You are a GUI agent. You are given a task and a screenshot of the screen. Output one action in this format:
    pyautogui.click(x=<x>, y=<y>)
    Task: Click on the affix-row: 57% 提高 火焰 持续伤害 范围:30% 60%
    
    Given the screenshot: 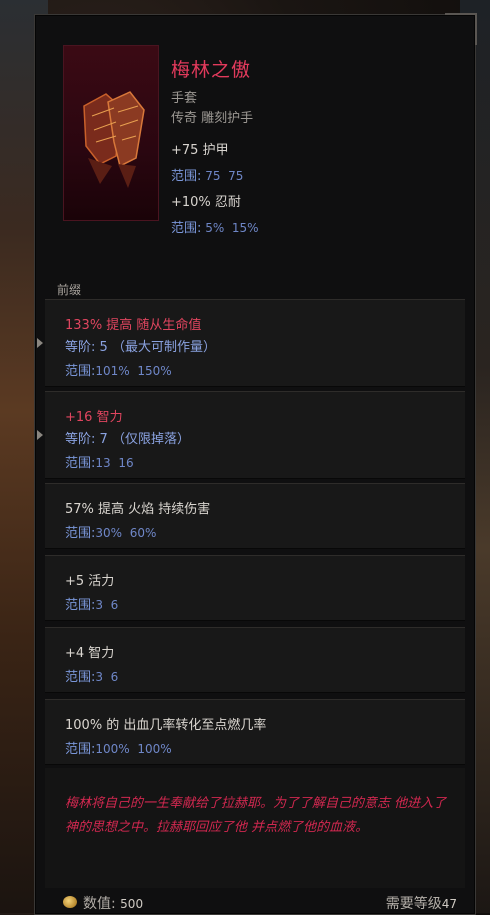 What is the action you would take?
    pyautogui.click(x=255, y=516)
    